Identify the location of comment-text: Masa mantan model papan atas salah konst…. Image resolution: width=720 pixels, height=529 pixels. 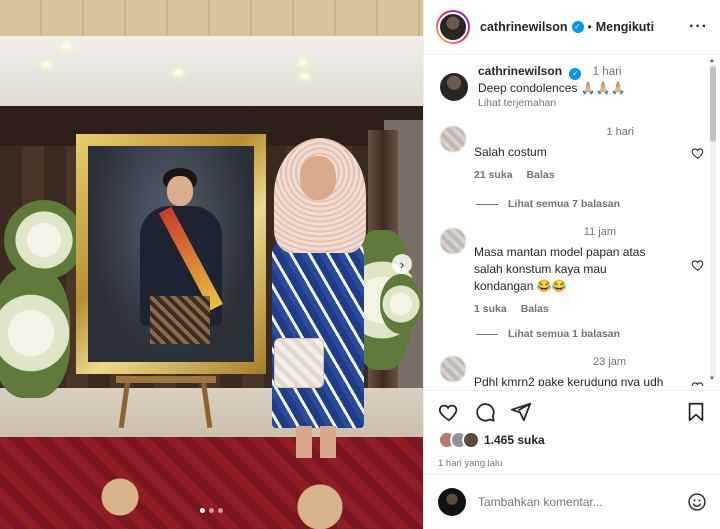
(560, 269).